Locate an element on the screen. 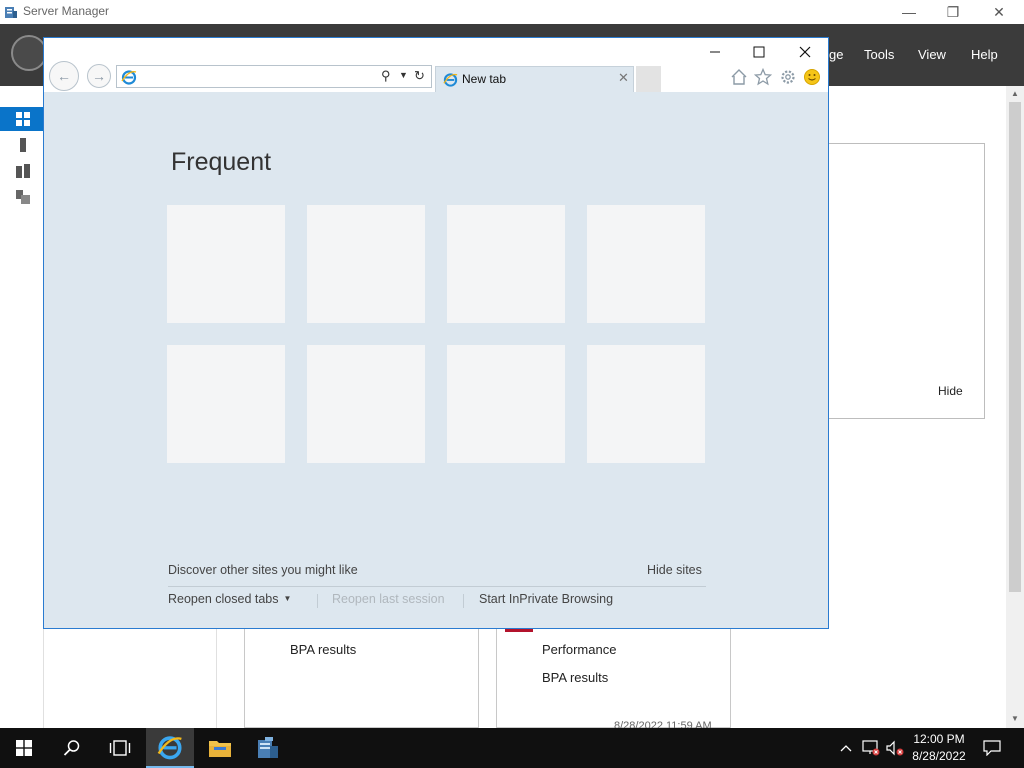 The image size is (1024, 768). minimize-button: — is located at coordinates (909, 12).